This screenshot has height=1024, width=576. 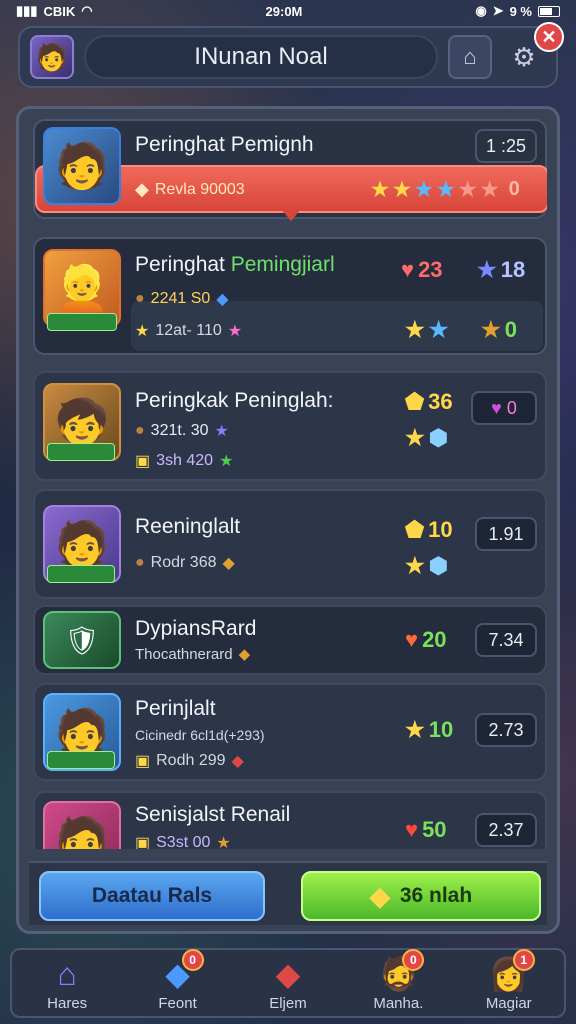 I want to click on nav-item-hares: ⌂ Hares, so click(x=67, y=983).